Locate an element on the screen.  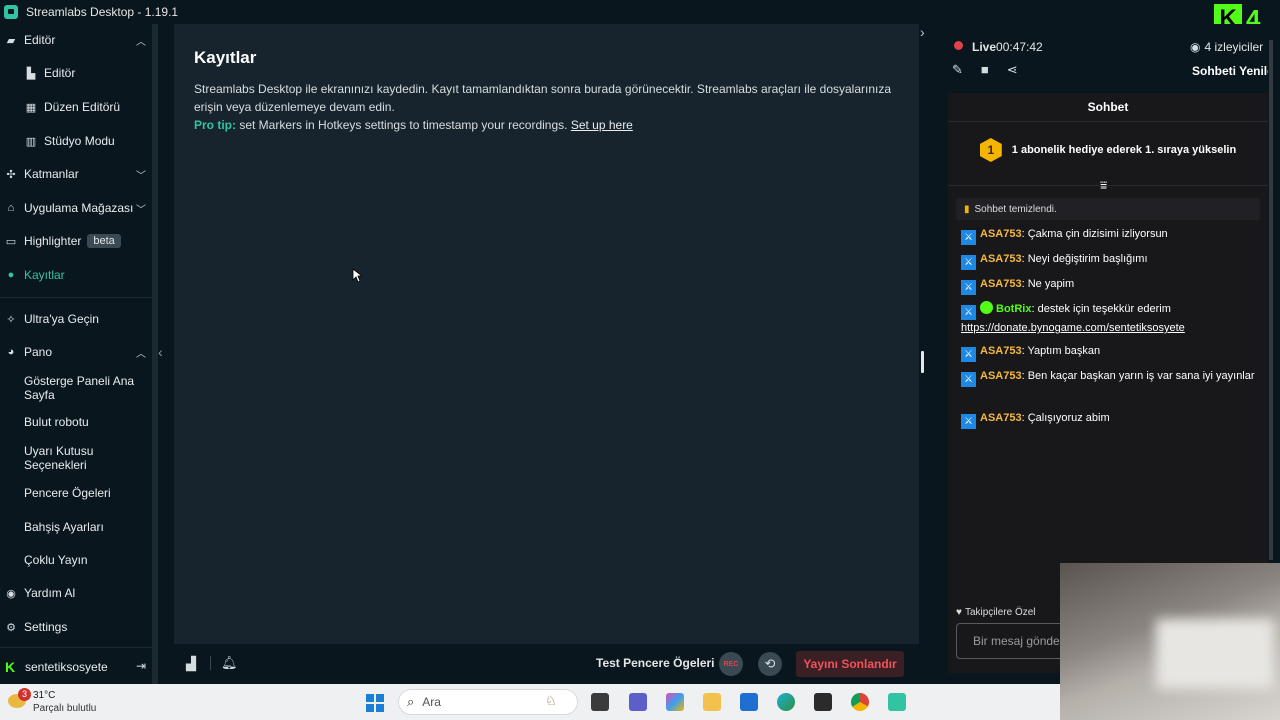
chat-header: Sohbet is located at coordinates (1108, 107).